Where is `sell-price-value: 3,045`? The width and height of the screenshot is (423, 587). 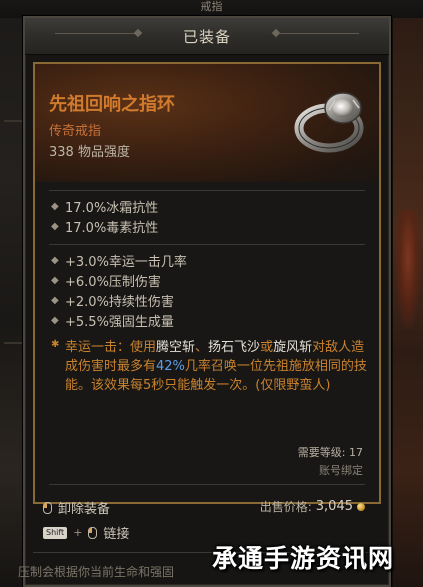
sell-price-value: 3,045 is located at coordinates (334, 506).